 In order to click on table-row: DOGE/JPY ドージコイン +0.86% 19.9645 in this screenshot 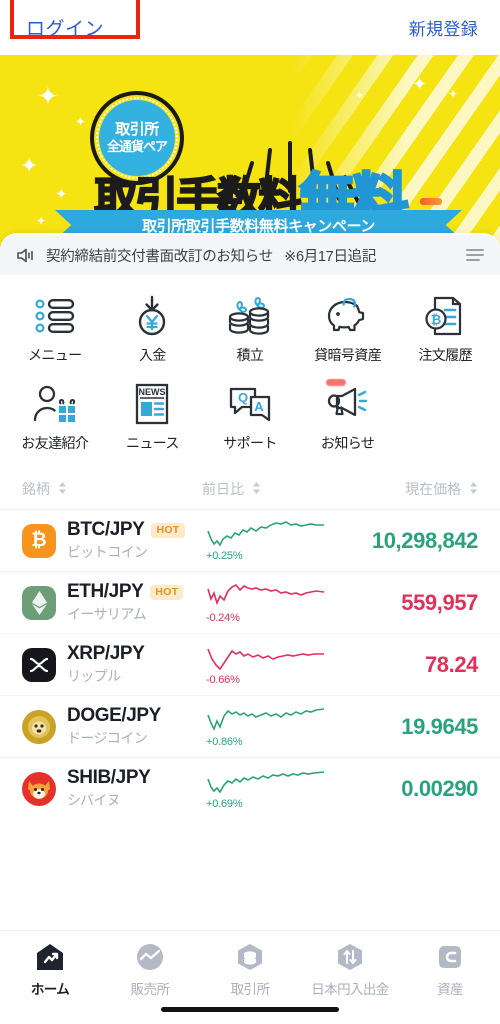, I will do `click(250, 726)`.